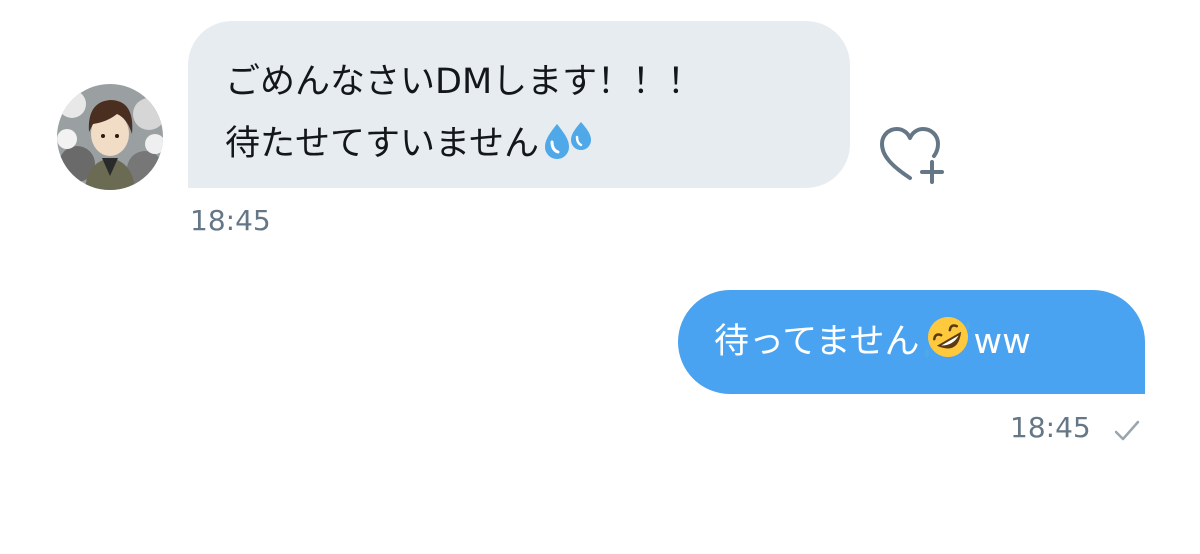  What do you see at coordinates (1127, 431) in the screenshot?
I see `checkmark-icon` at bounding box center [1127, 431].